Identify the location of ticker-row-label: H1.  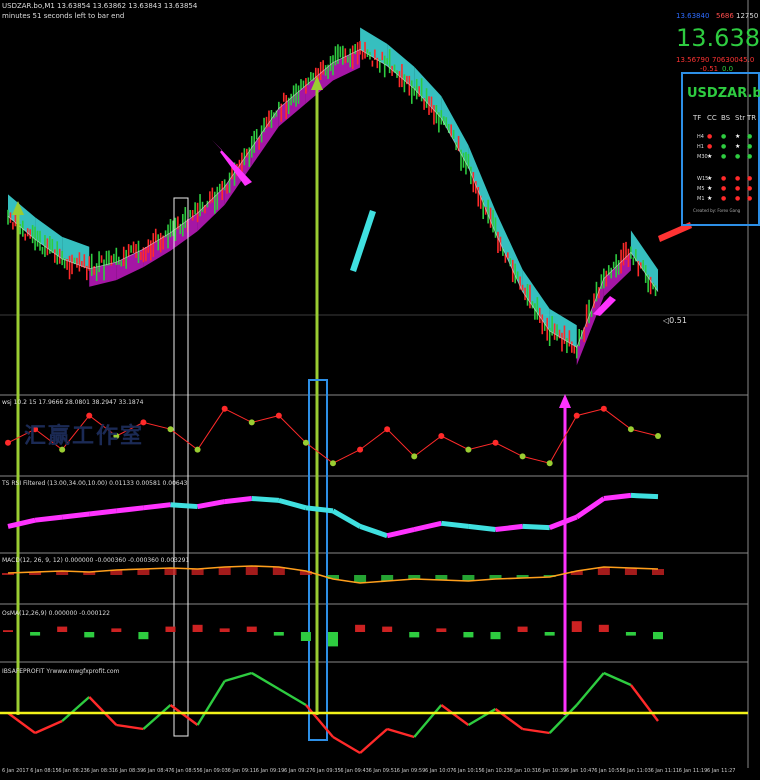
(700, 147).